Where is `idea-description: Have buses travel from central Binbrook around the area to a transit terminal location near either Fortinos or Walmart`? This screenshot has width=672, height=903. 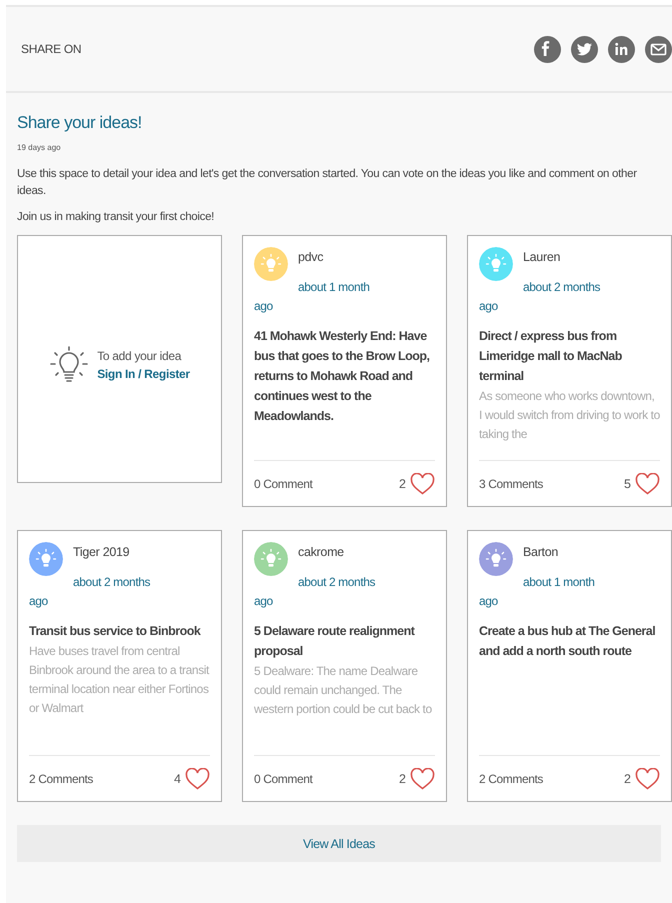
idea-description: Have buses travel from central Binbrook around the area to a transit terminal location near either Fortinos or Walmart is located at coordinates (119, 680).